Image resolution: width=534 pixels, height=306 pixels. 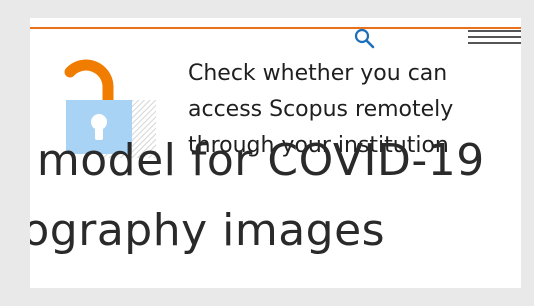 I want to click on message-line: Check whether you can, so click(x=318, y=73).